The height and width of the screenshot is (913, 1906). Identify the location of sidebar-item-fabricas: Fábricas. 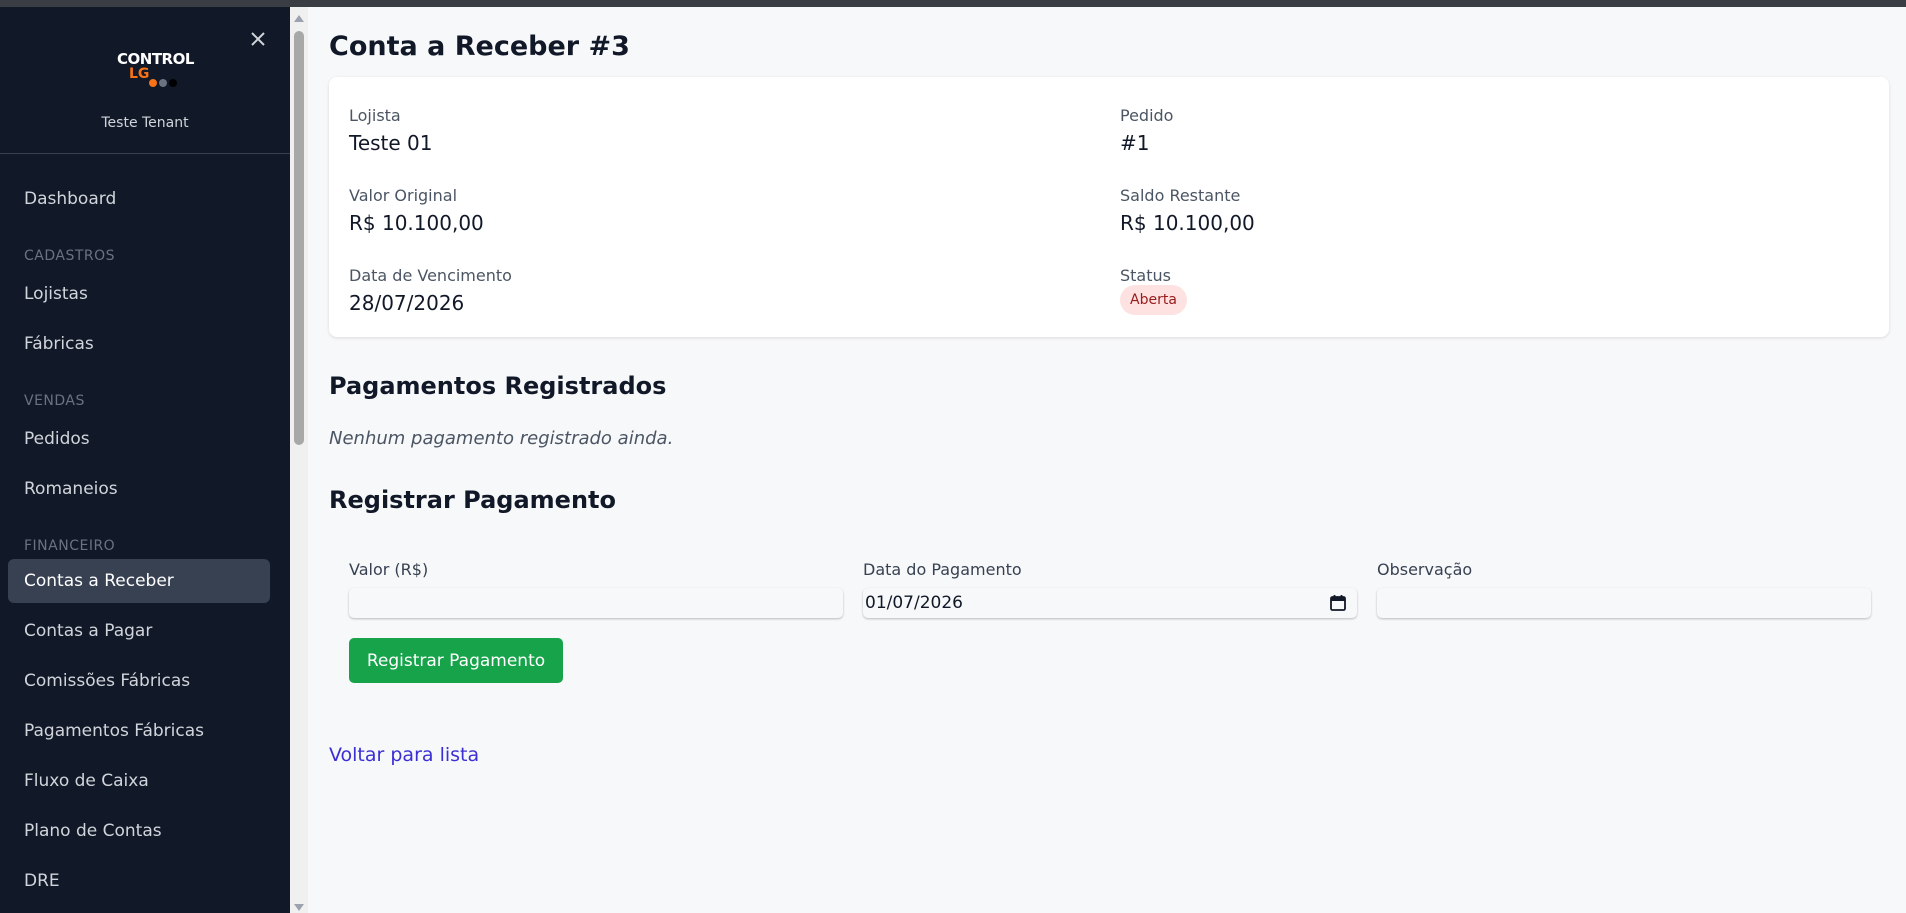
(139, 344).